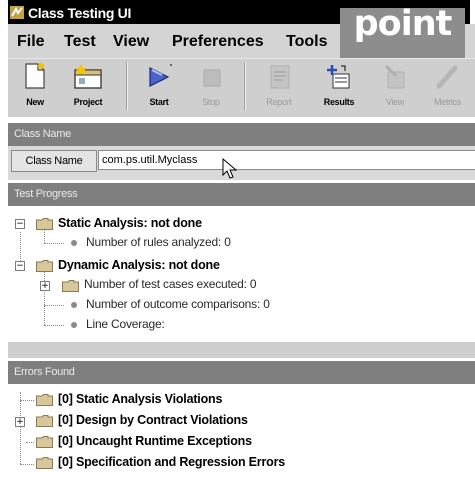 This screenshot has width=475, height=478. What do you see at coordinates (230, 168) in the screenshot?
I see `mouse-cursor-icon` at bounding box center [230, 168].